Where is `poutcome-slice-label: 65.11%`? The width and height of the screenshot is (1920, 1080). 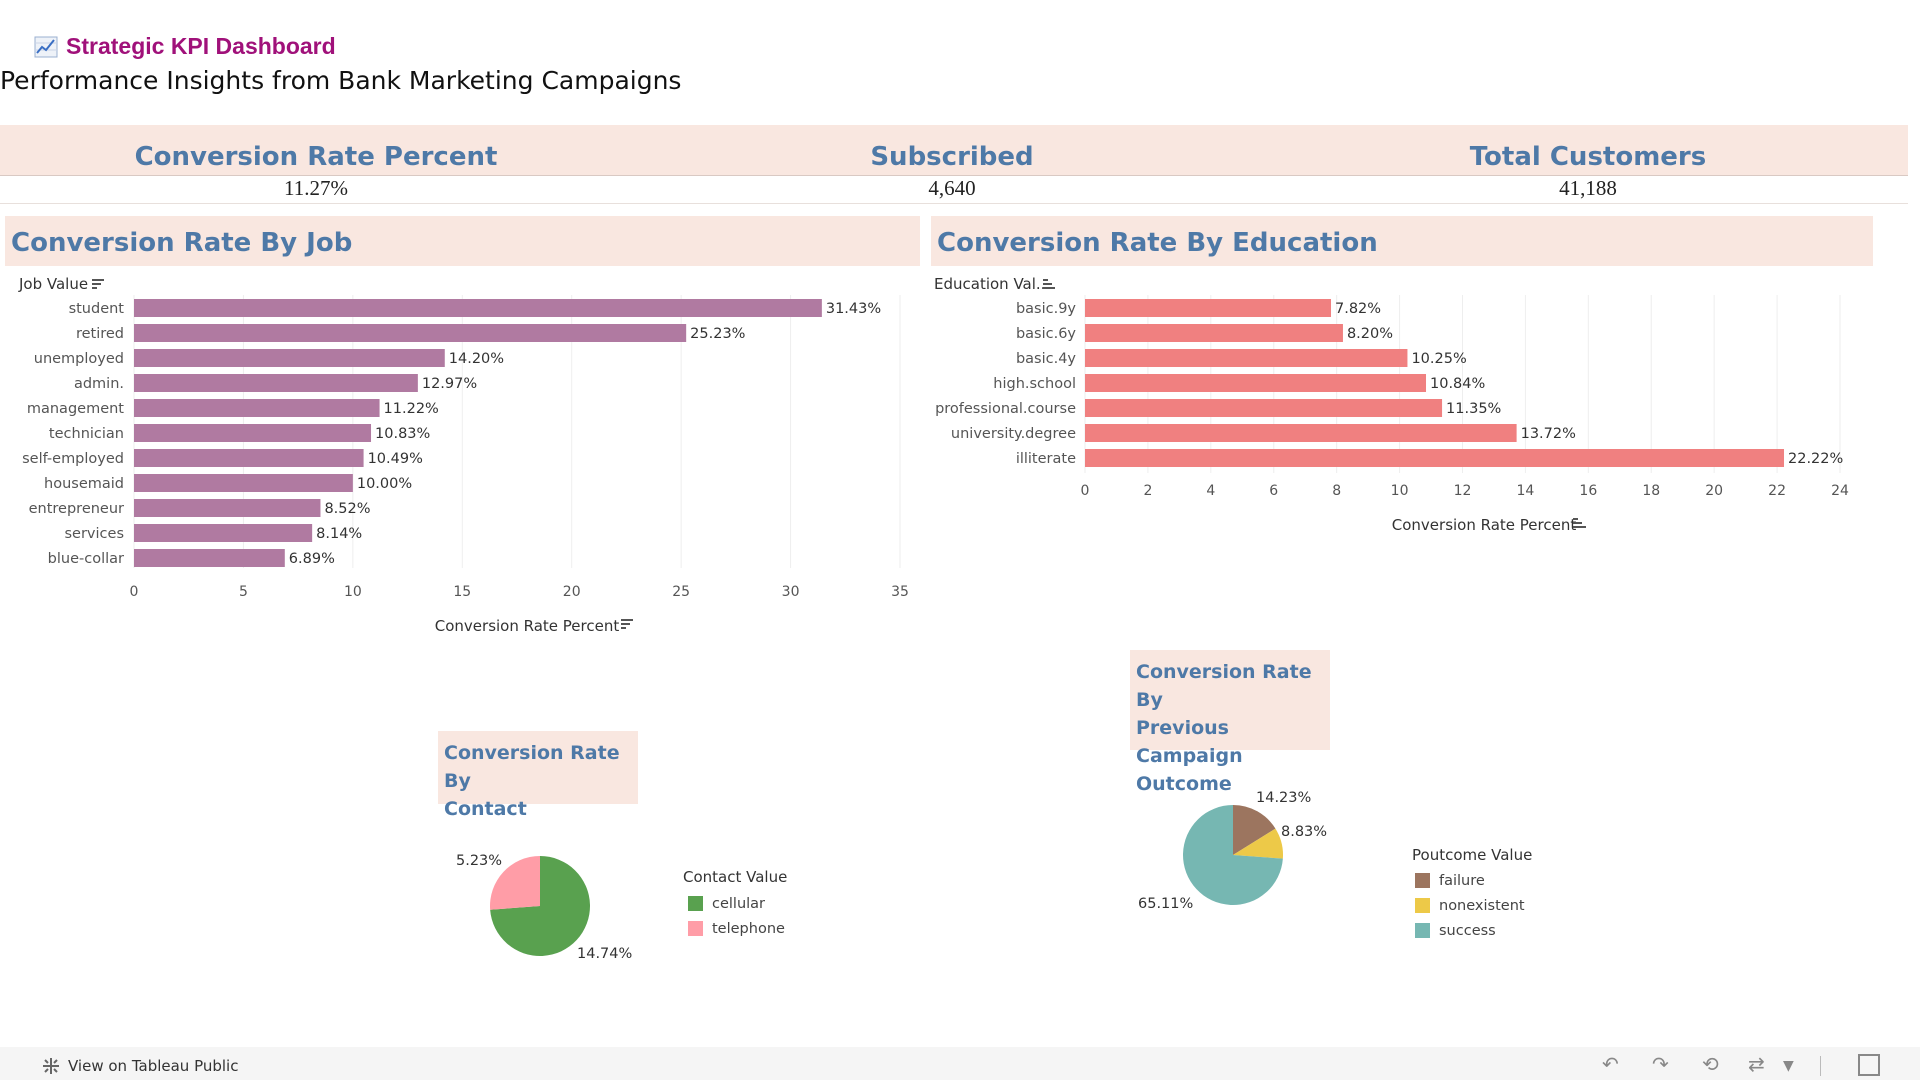 poutcome-slice-label: 65.11% is located at coordinates (1165, 904).